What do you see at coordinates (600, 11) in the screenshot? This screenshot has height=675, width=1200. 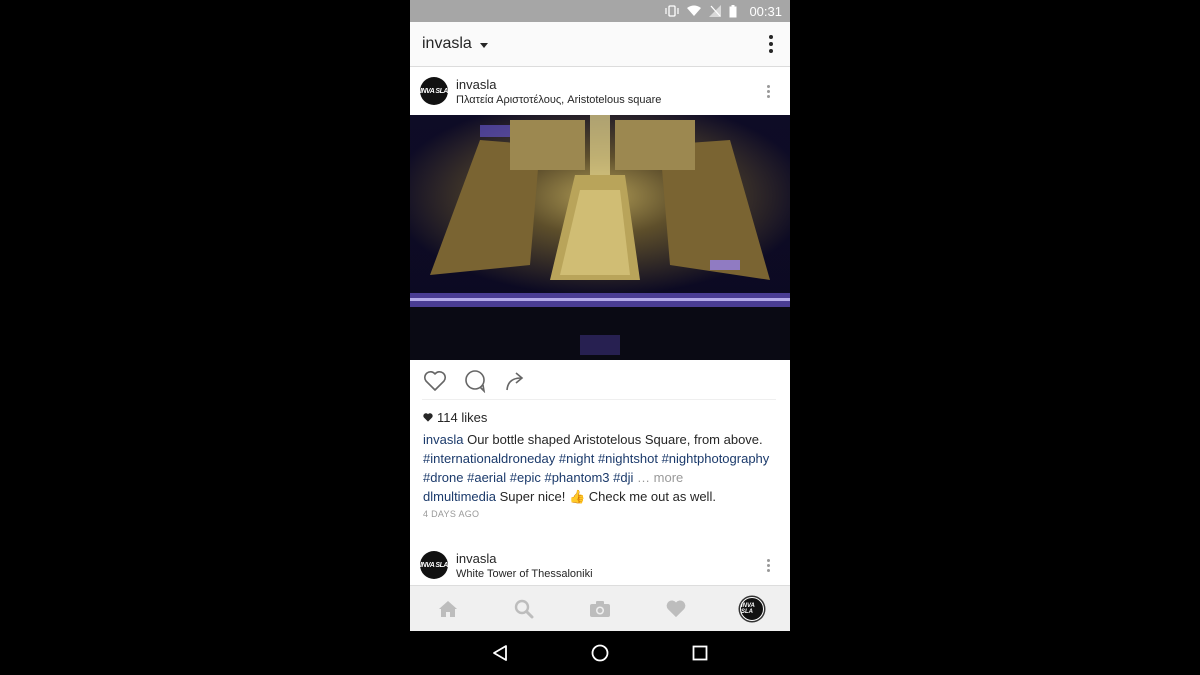 I see `status-bar: 00:31` at bounding box center [600, 11].